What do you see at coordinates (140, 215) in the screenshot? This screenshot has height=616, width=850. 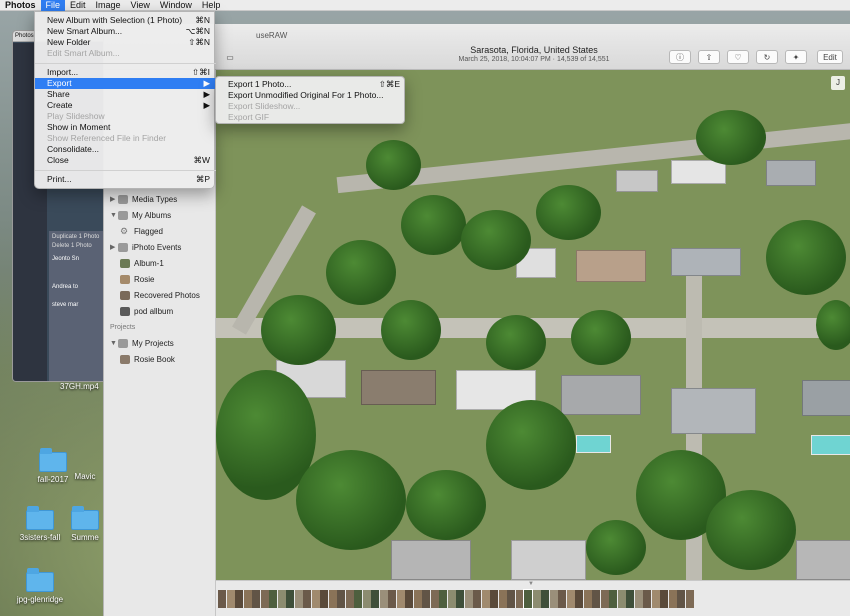 I see `sidebar-item-my-albums: ▼ My Albums` at bounding box center [140, 215].